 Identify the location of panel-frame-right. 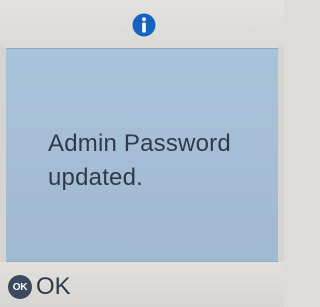
(281, 154).